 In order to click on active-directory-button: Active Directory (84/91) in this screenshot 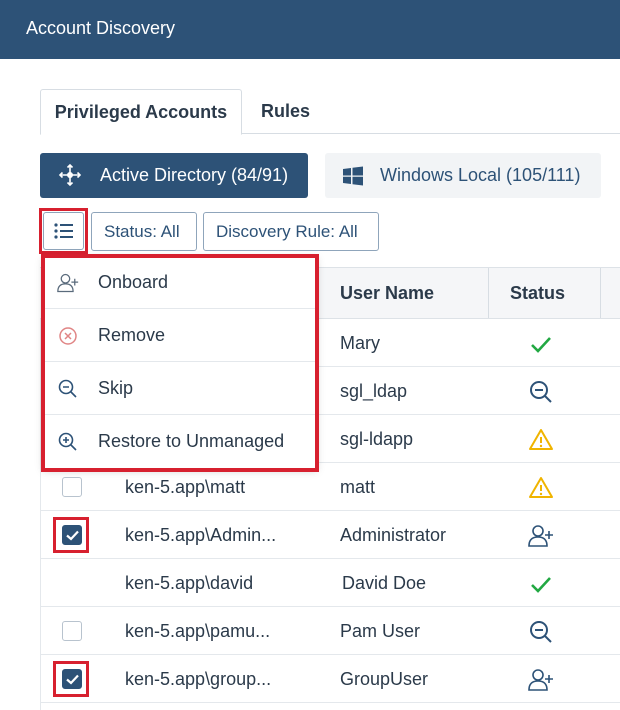, I will do `click(174, 175)`.